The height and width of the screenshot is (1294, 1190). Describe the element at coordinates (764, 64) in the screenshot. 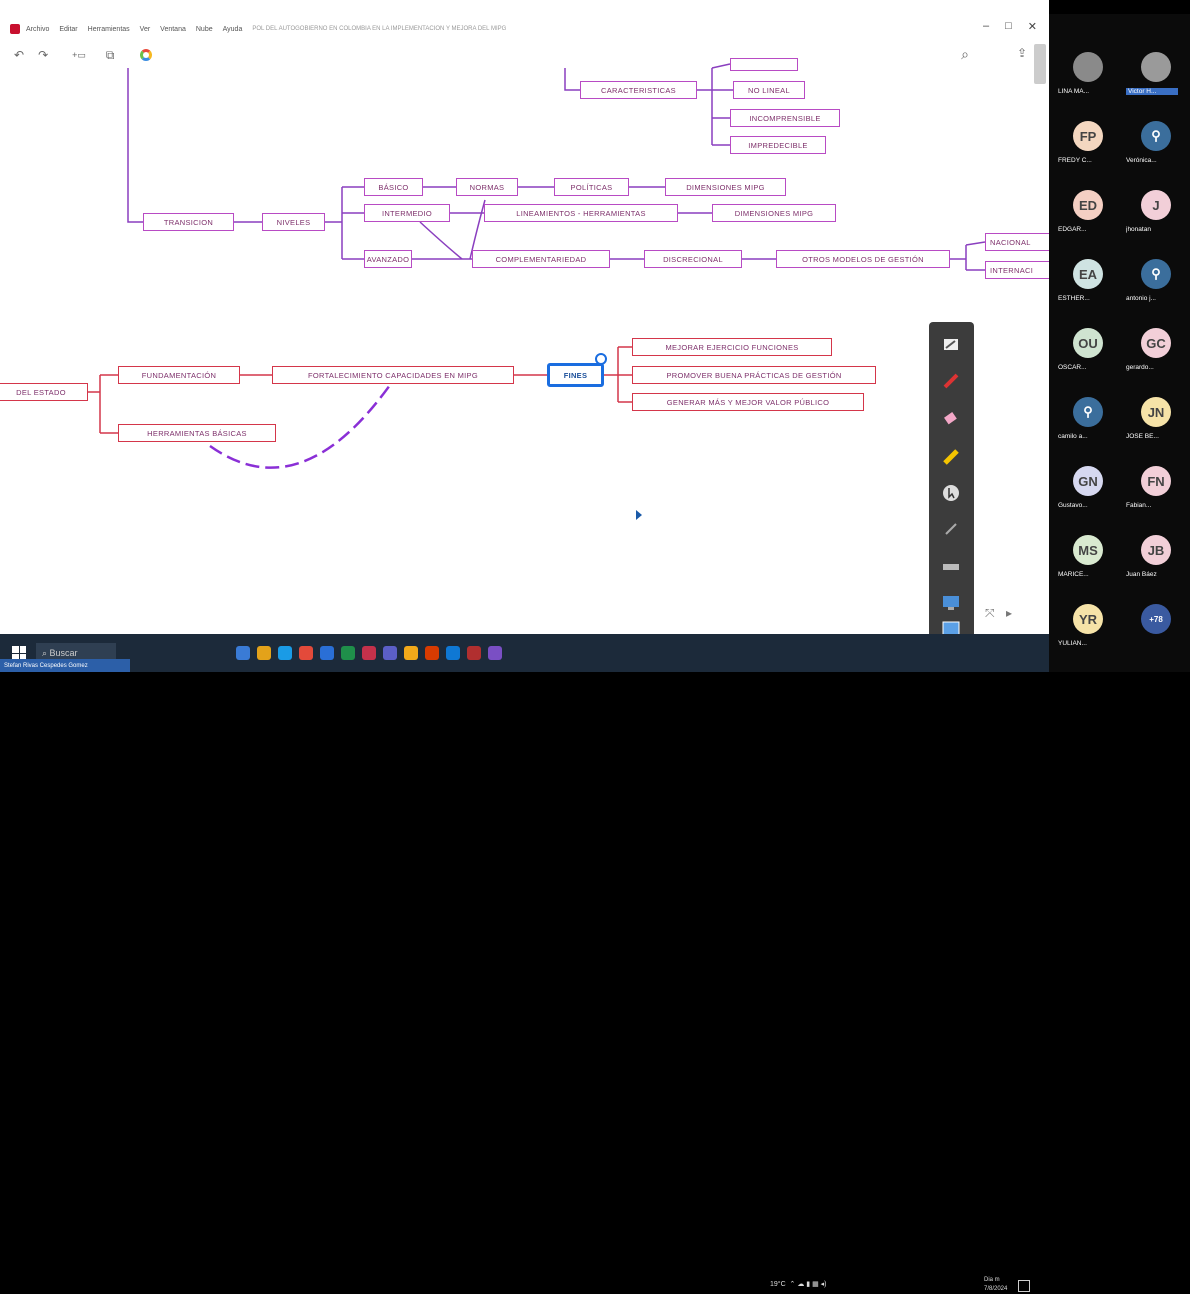

I see `node-top-cut` at that location.